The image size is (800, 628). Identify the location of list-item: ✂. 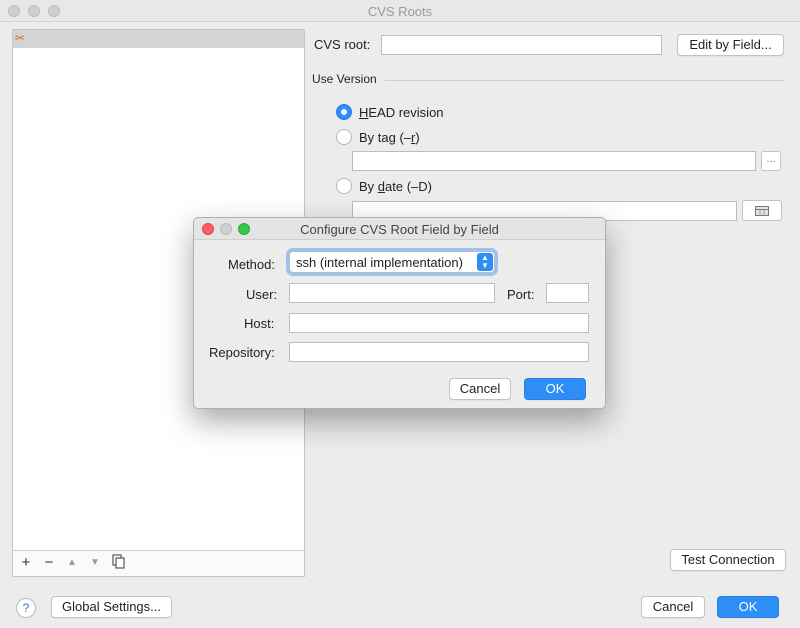
(158, 39).